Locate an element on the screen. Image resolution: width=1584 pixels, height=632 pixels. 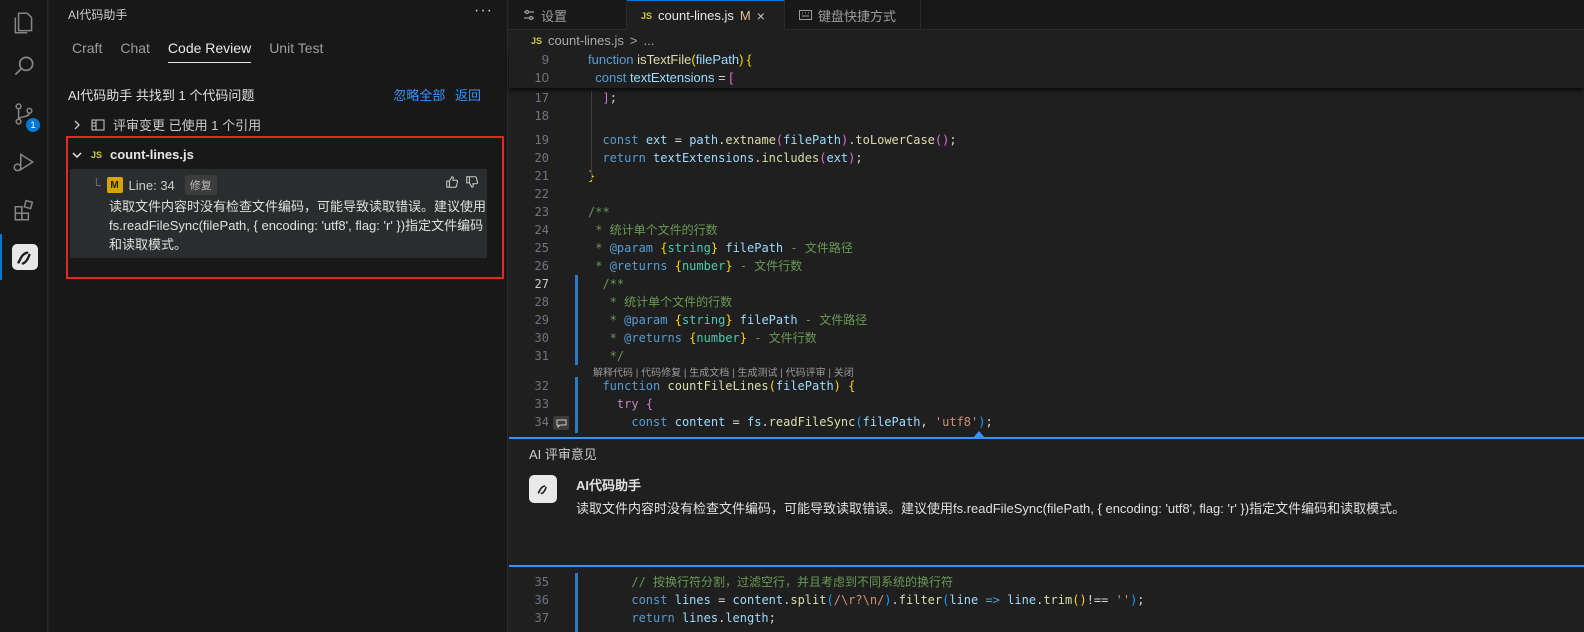
widget-pointer is located at coordinates (979, 434).